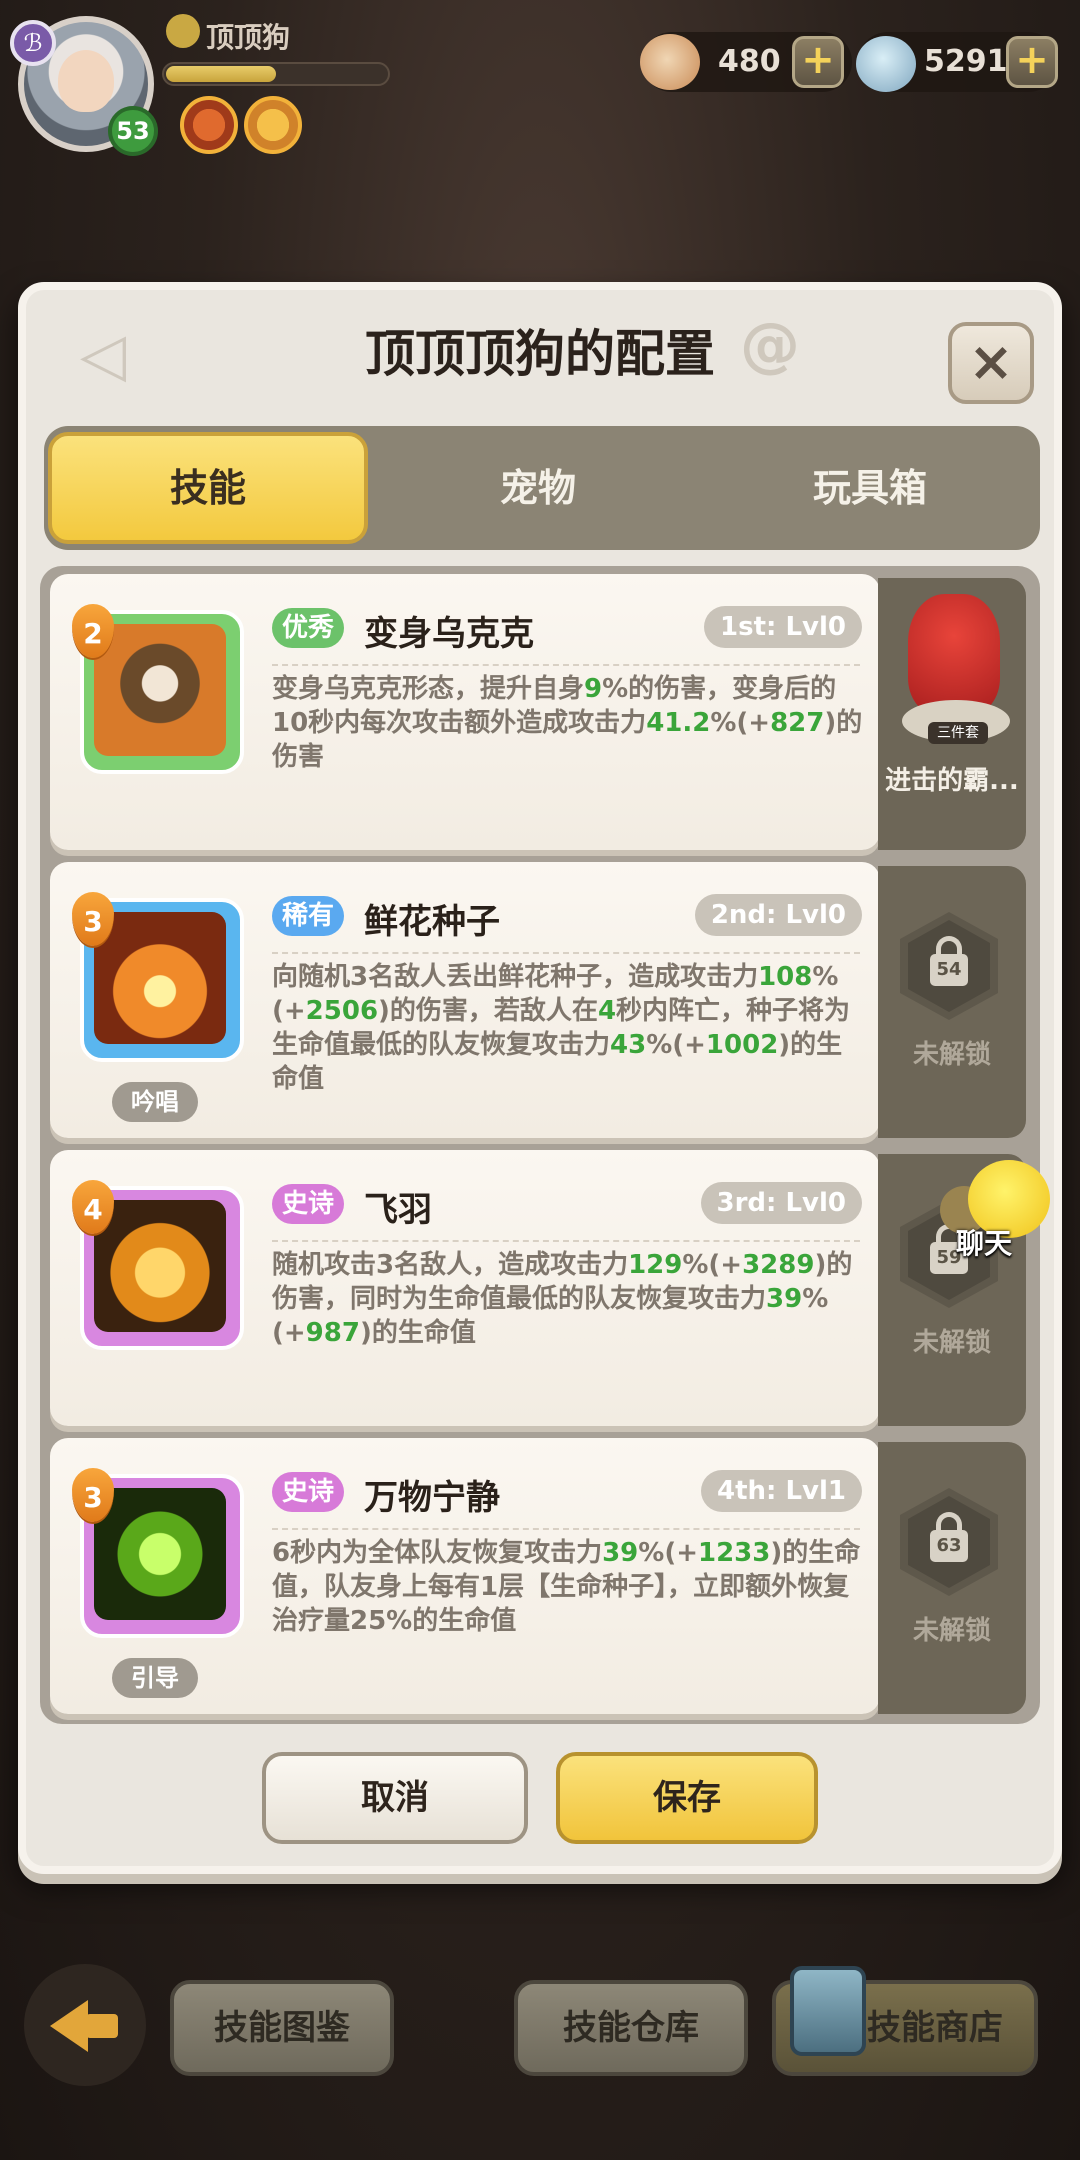 The height and width of the screenshot is (2160, 1080). What do you see at coordinates (655, 1265) in the screenshot?
I see `desc-value: 129` at bounding box center [655, 1265].